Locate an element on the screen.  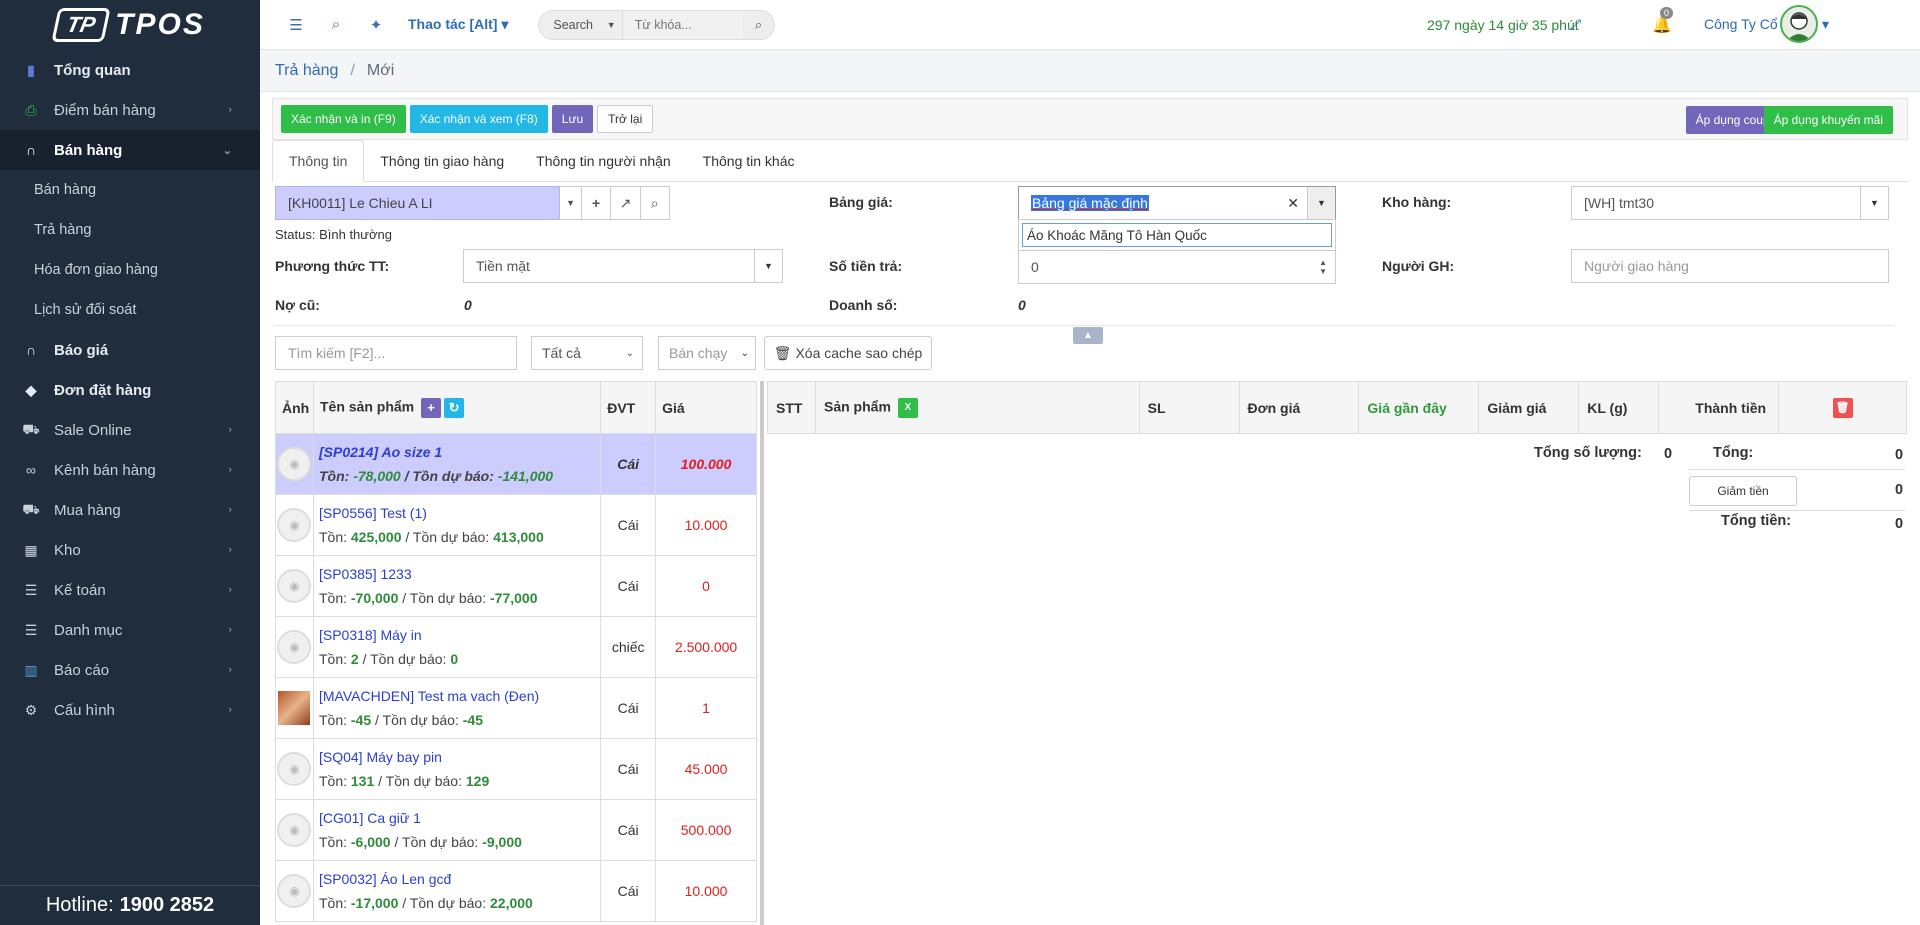
spinner-icon: ▲ ▼ is located at coordinates (1323, 267).